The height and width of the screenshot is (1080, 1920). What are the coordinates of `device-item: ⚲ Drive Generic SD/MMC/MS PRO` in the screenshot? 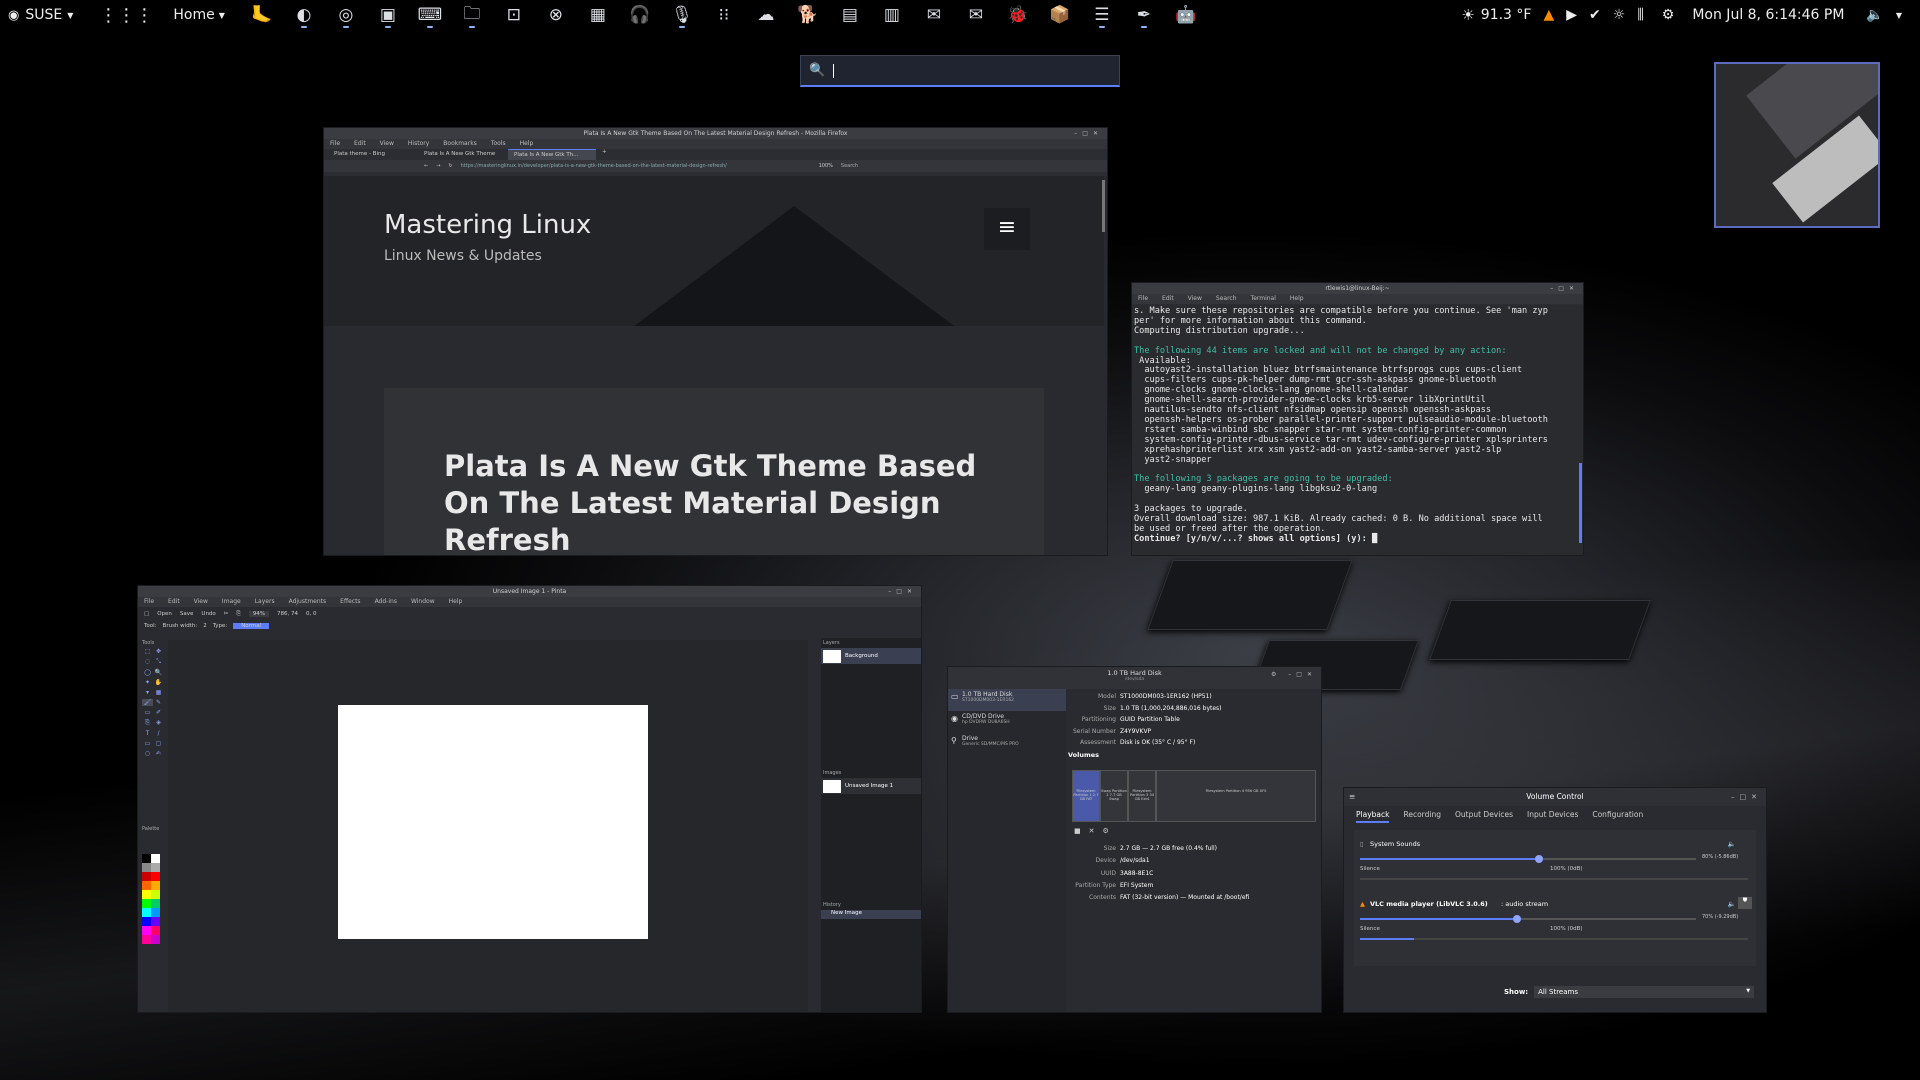 It's located at (1007, 744).